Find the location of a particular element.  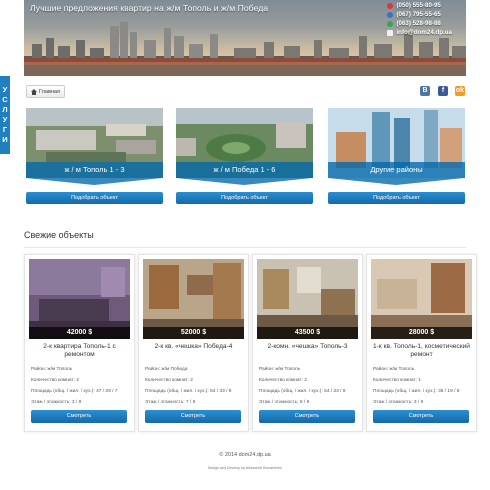

breadcrumb-home: Главная is located at coordinates (45, 91).